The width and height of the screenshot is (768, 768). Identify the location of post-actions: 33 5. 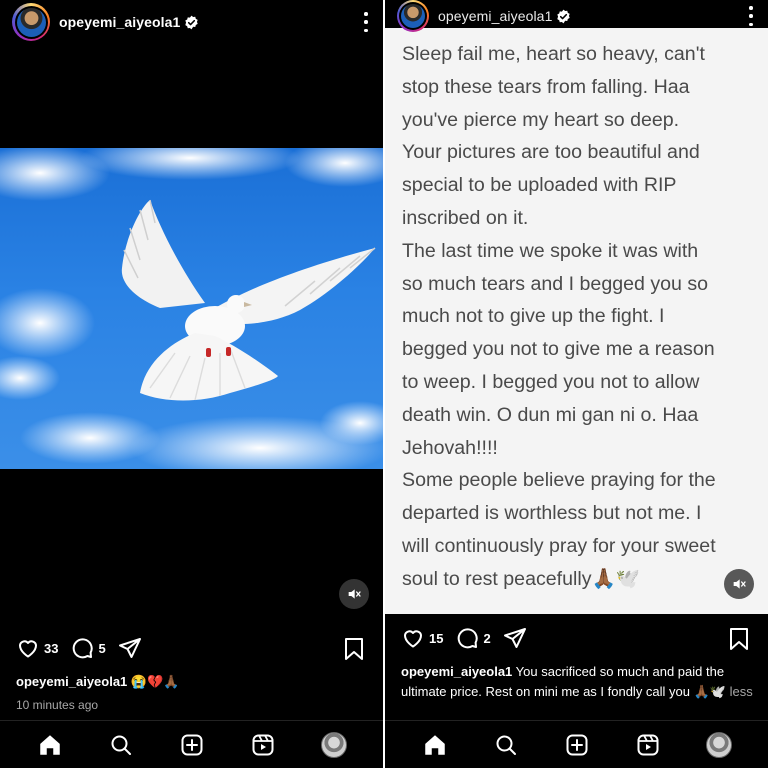
(191, 648).